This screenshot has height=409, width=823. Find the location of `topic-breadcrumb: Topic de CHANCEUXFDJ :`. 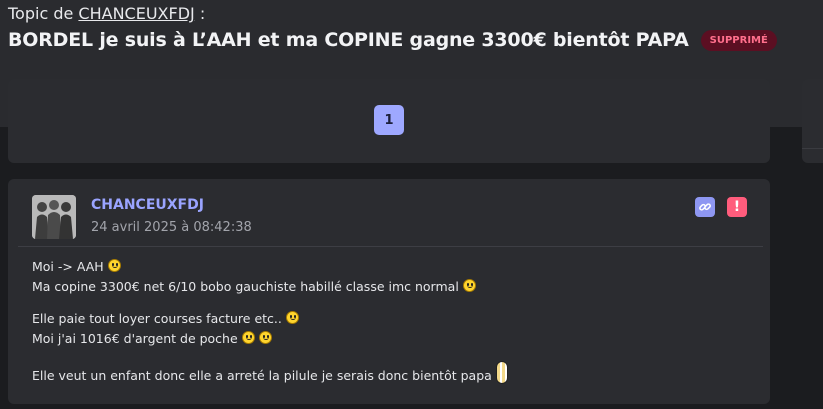

topic-breadcrumb: Topic de CHANCEUXFDJ : is located at coordinates (106, 13).